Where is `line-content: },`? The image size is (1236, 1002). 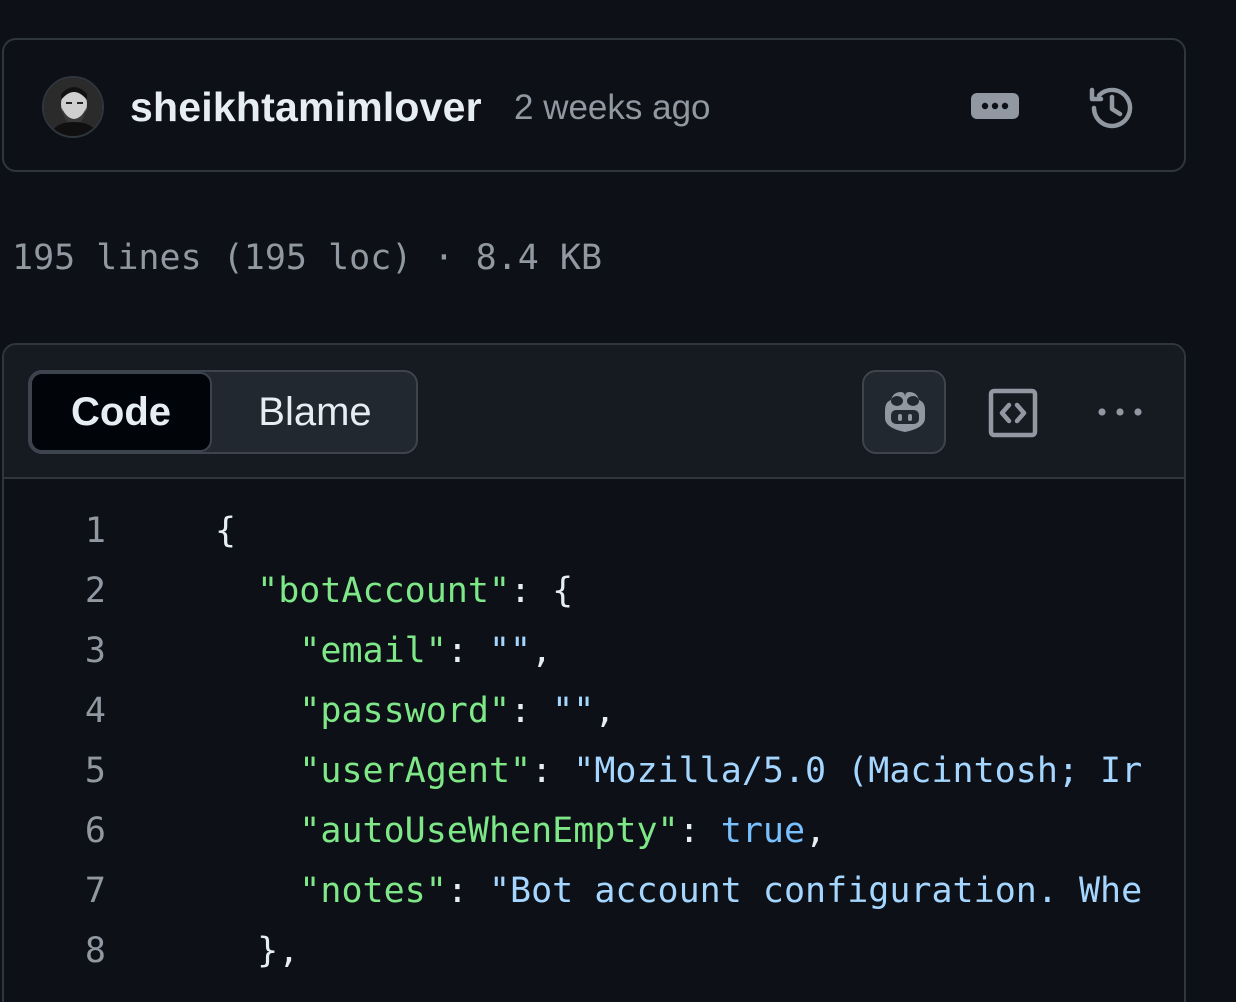 line-content: }, is located at coordinates (257, 951).